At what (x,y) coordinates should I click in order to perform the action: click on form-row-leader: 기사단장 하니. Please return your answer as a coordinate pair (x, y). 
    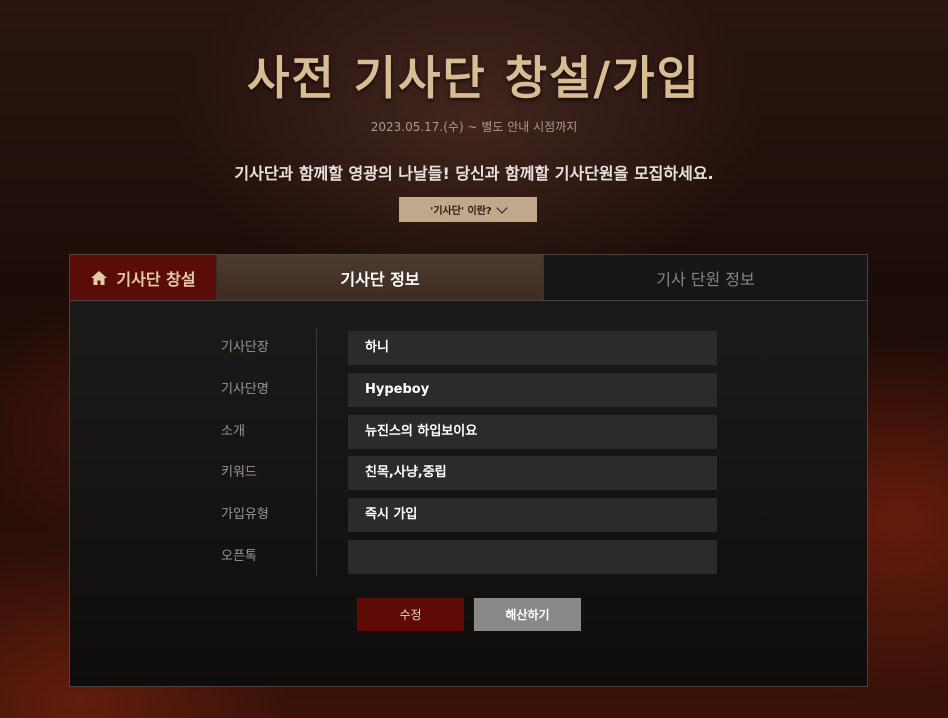
    Looking at the image, I should click on (471, 348).